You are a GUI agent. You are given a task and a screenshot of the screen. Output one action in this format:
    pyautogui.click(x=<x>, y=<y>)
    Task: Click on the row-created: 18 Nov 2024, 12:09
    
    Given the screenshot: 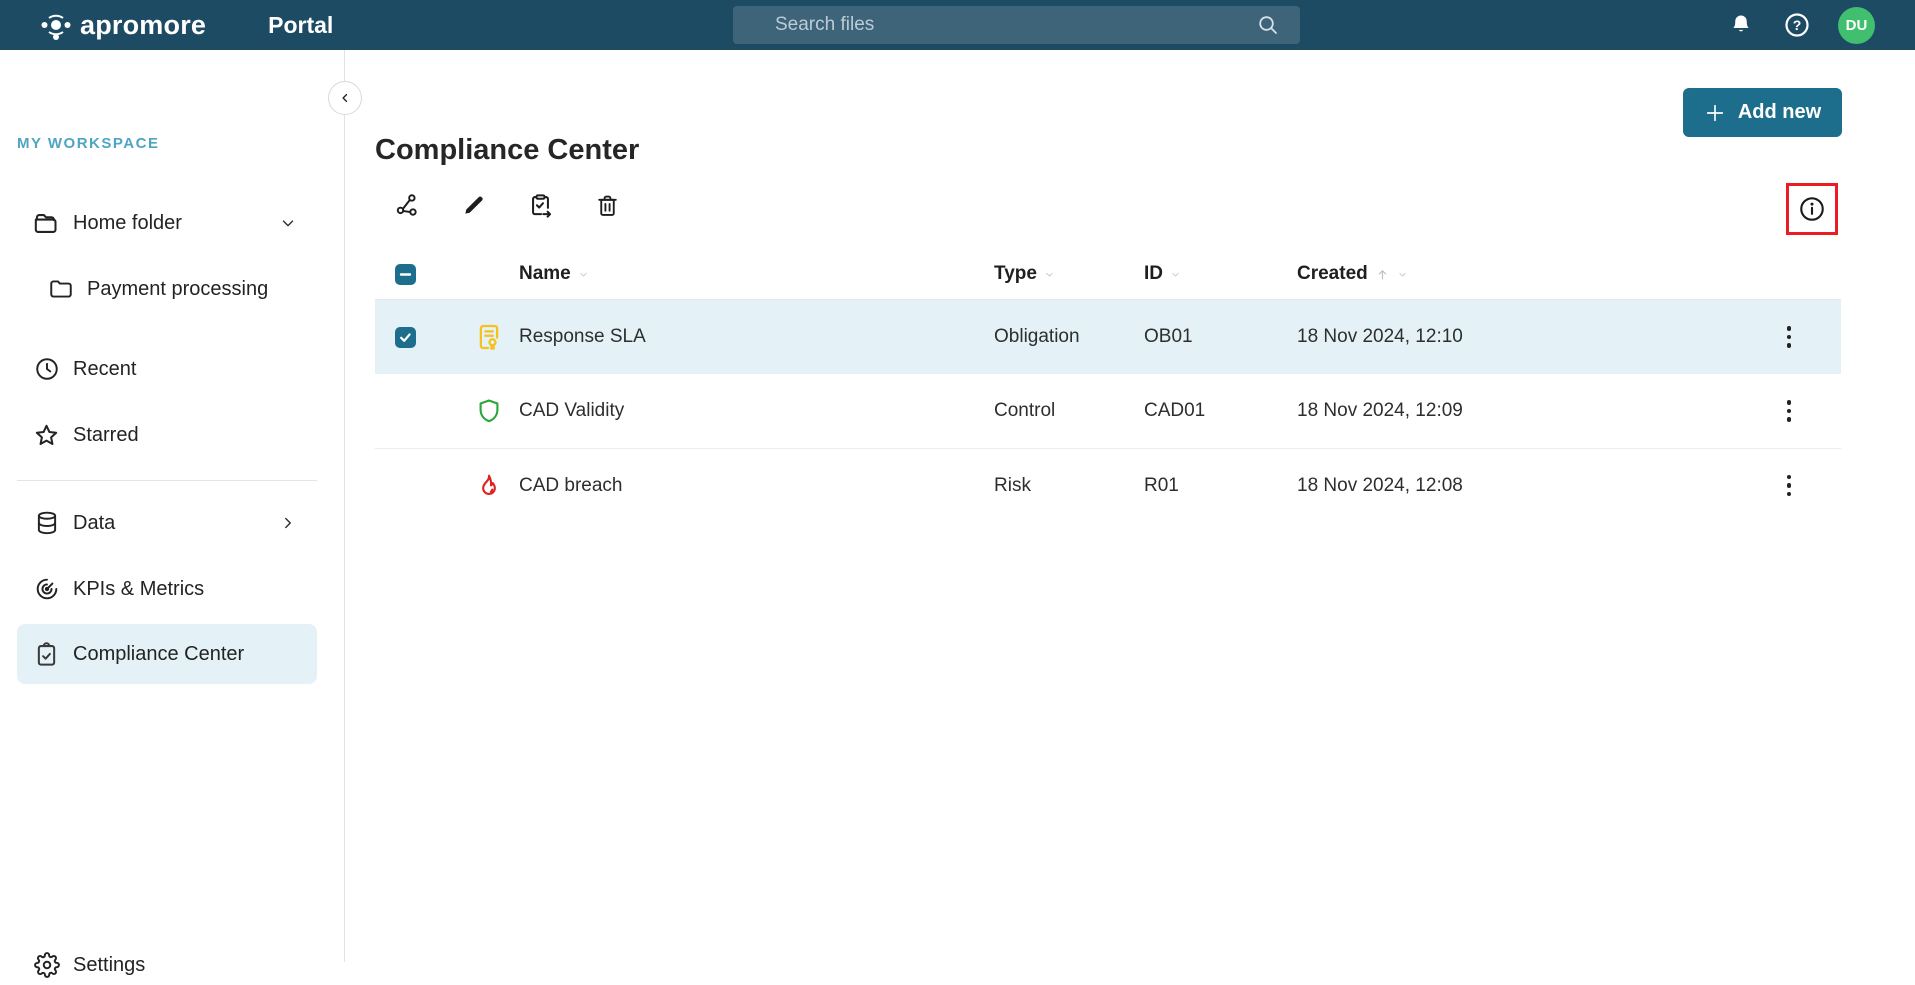 What is the action you would take?
    pyautogui.click(x=1380, y=410)
    